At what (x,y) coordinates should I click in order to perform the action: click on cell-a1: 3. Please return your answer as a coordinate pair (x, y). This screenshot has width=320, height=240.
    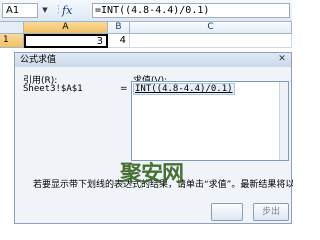
    Looking at the image, I should click on (66, 41).